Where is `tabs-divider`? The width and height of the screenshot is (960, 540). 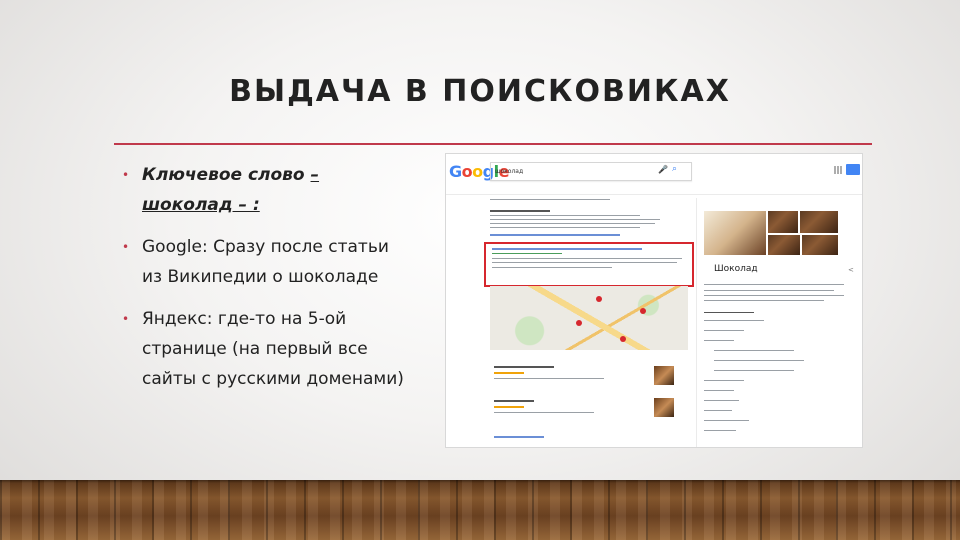
tabs-divider is located at coordinates (654, 194).